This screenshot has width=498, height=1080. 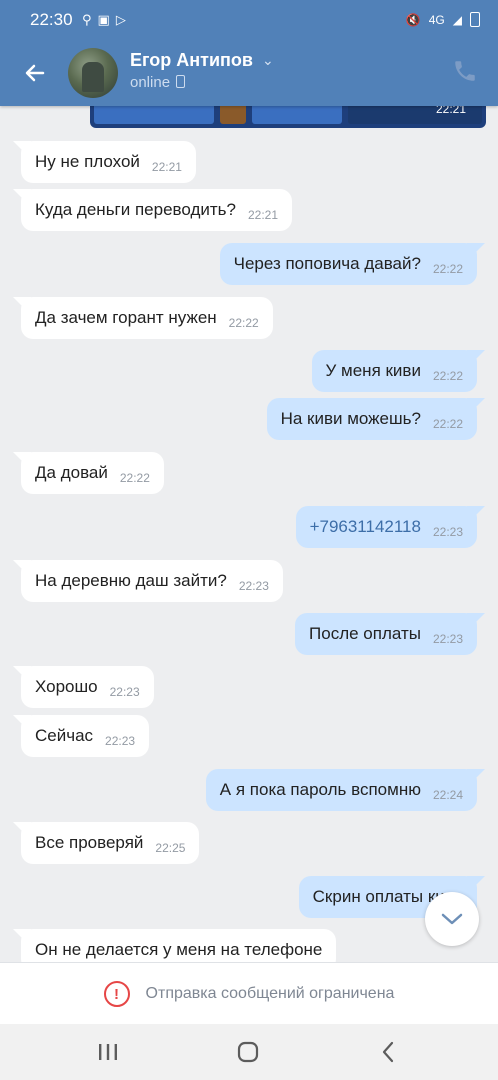 I want to click on incoming-message: Да зачем горант нужен 22:22, so click(x=147, y=318).